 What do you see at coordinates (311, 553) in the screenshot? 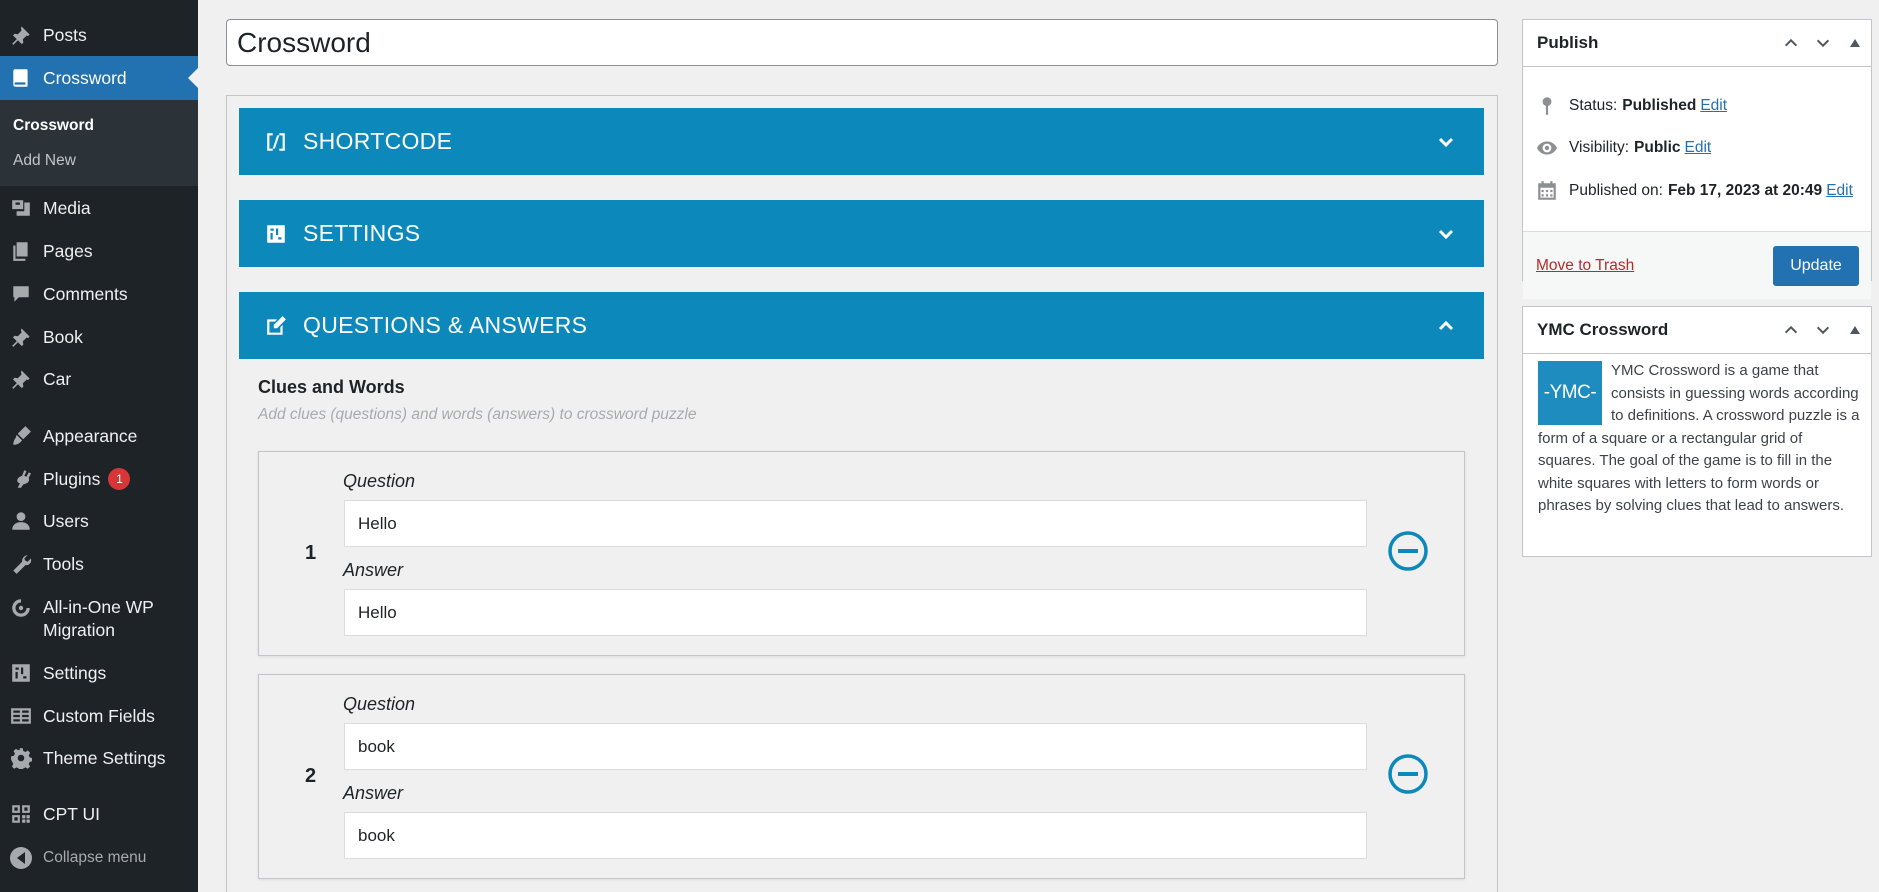
I see `clue-number: 1` at bounding box center [311, 553].